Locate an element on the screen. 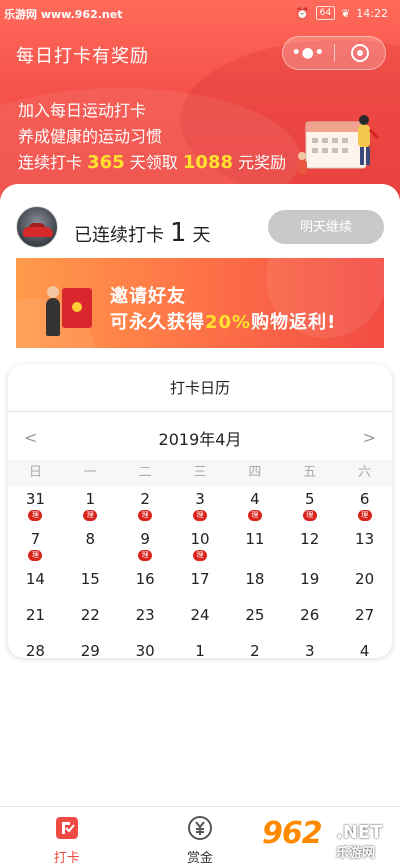  calendar-week-row: 7 理 8 9 理 10 理 11 12 13 is located at coordinates (200, 546).